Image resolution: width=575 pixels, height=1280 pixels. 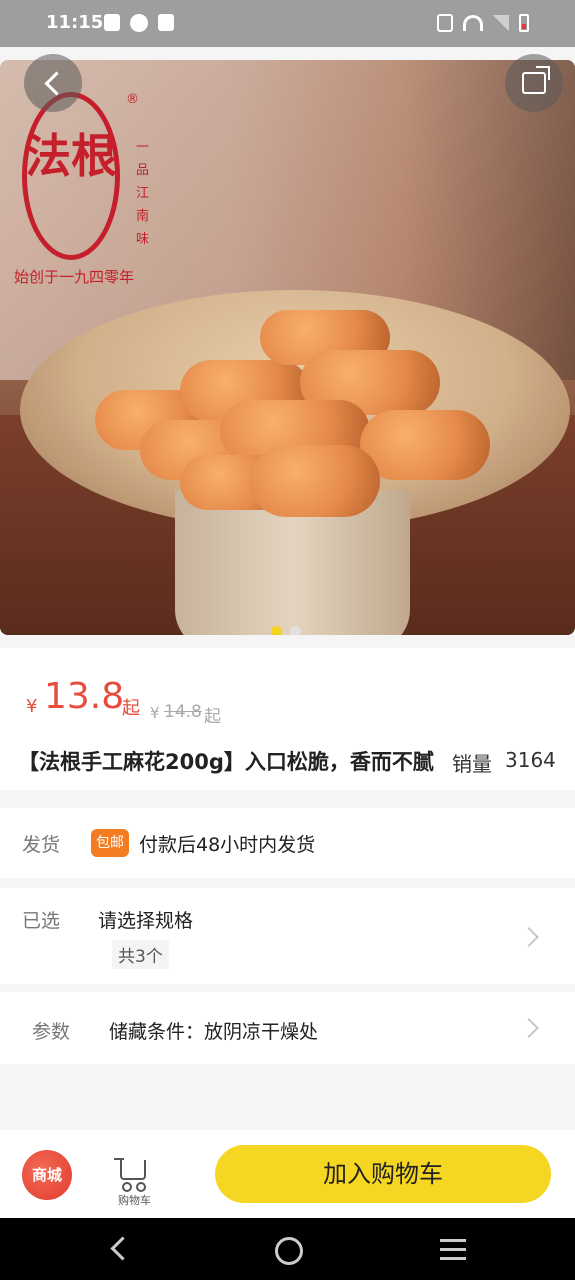 I want to click on shipping-text: 付款后48小时内发货, so click(x=227, y=845).